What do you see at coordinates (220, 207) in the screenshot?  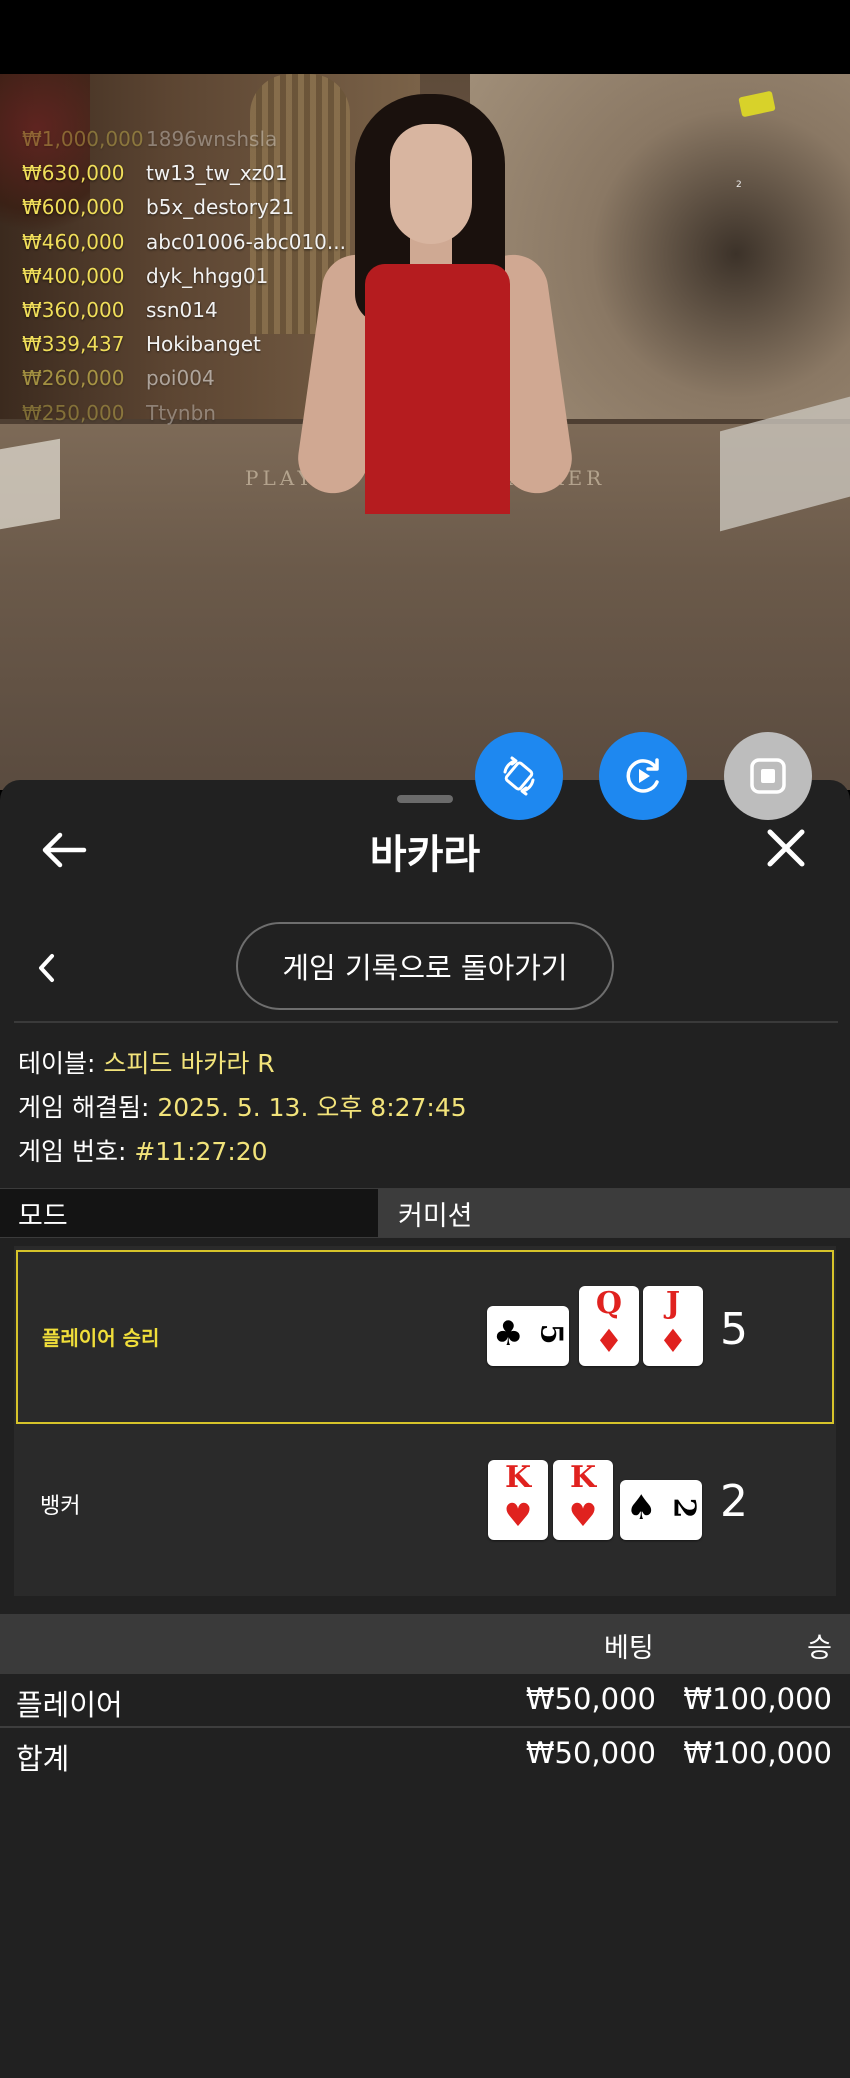 I see `leaderboard-name: b5x_destory21` at bounding box center [220, 207].